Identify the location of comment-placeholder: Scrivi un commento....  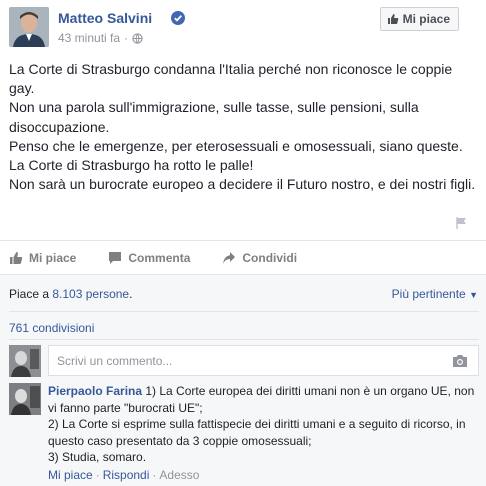
(115, 361).